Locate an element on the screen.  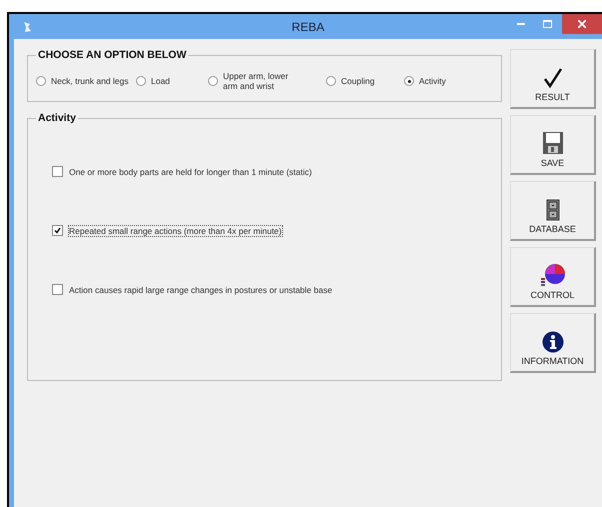
group-title: CHOOSE AN OPTION BELOW is located at coordinates (112, 55).